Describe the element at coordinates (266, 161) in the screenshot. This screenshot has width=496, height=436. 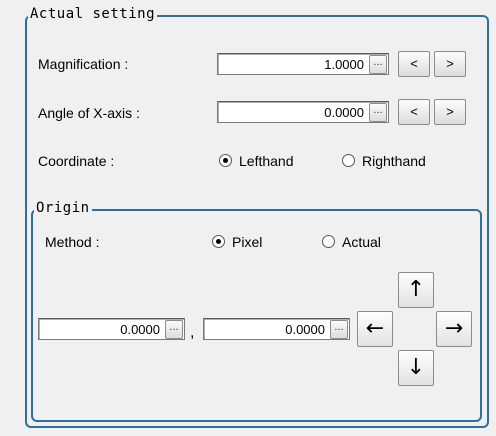
I see `coordinate-lefthand-label: Lefthand` at that location.